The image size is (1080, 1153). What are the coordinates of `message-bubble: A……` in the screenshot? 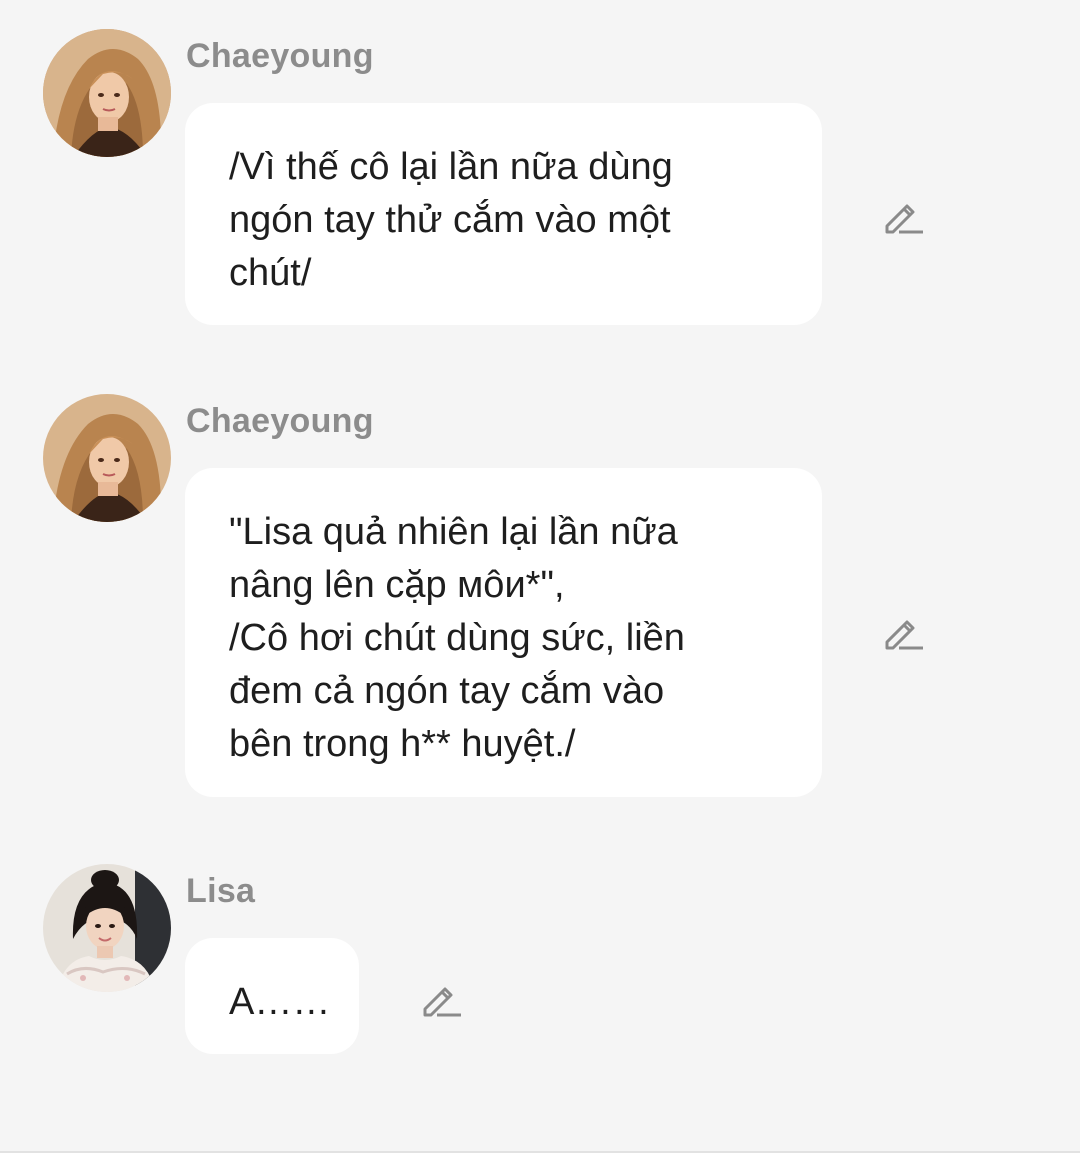 It's located at (272, 996).